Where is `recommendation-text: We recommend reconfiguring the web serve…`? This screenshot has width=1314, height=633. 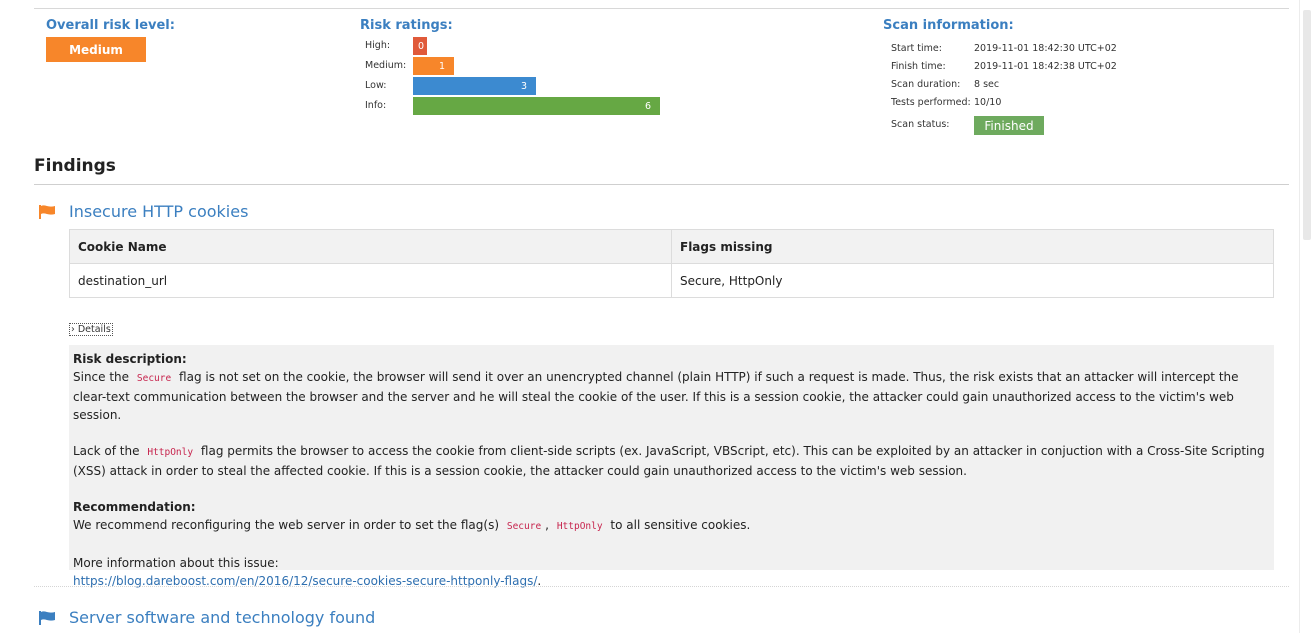 recommendation-text: We recommend reconfiguring the web serve… is located at coordinates (671, 526).